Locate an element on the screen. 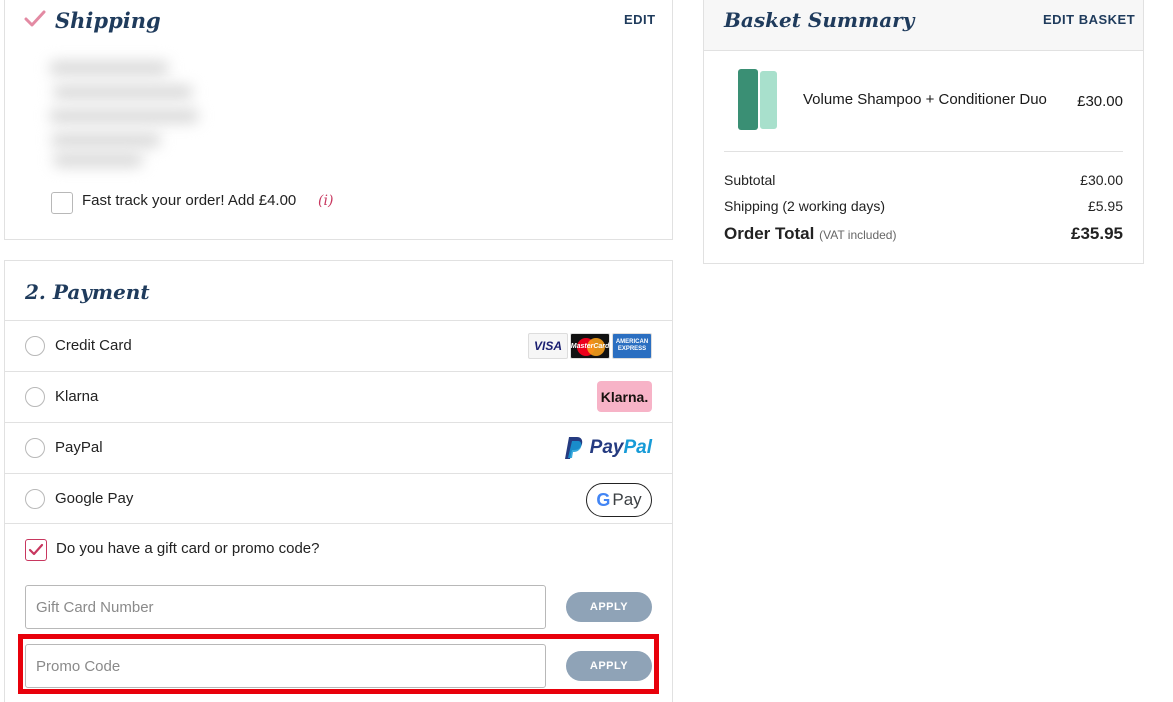 The image size is (1173, 702). gift-card-apply-button: APPLY is located at coordinates (609, 607).